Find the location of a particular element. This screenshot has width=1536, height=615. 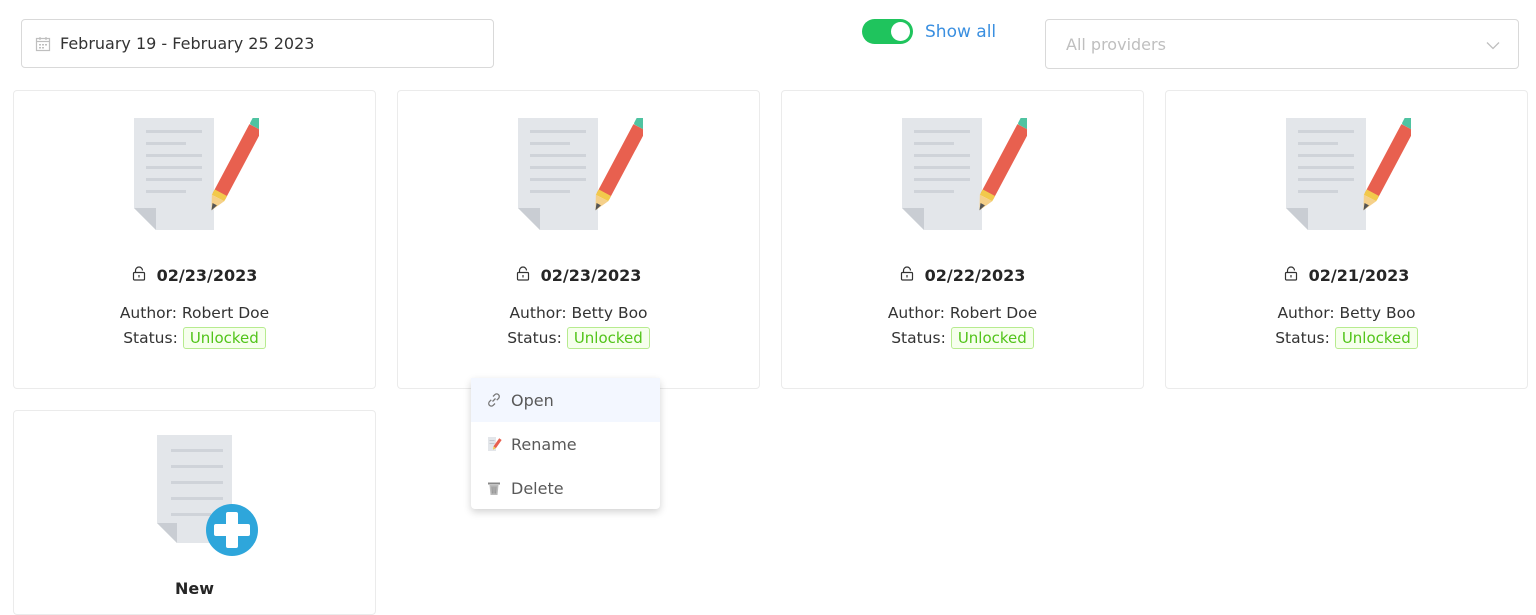

context-menu: Open Rename Delete is located at coordinates (565, 443).